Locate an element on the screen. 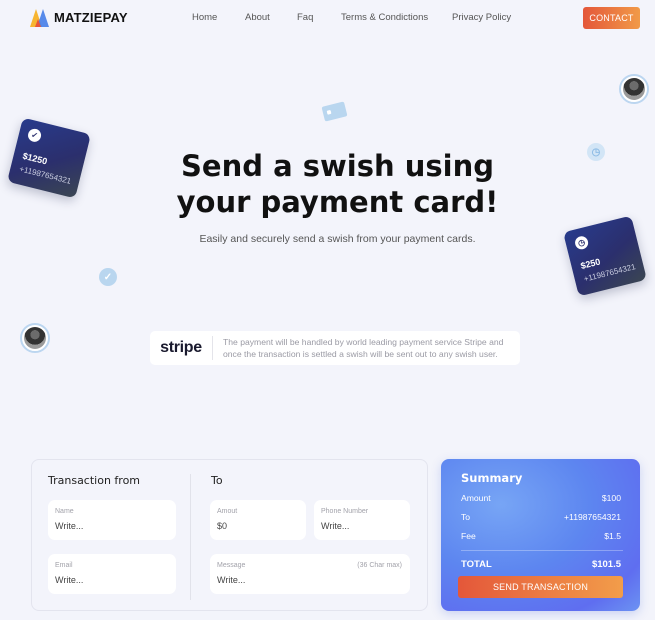 The height and width of the screenshot is (620, 655). message-label: Message is located at coordinates (231, 565).